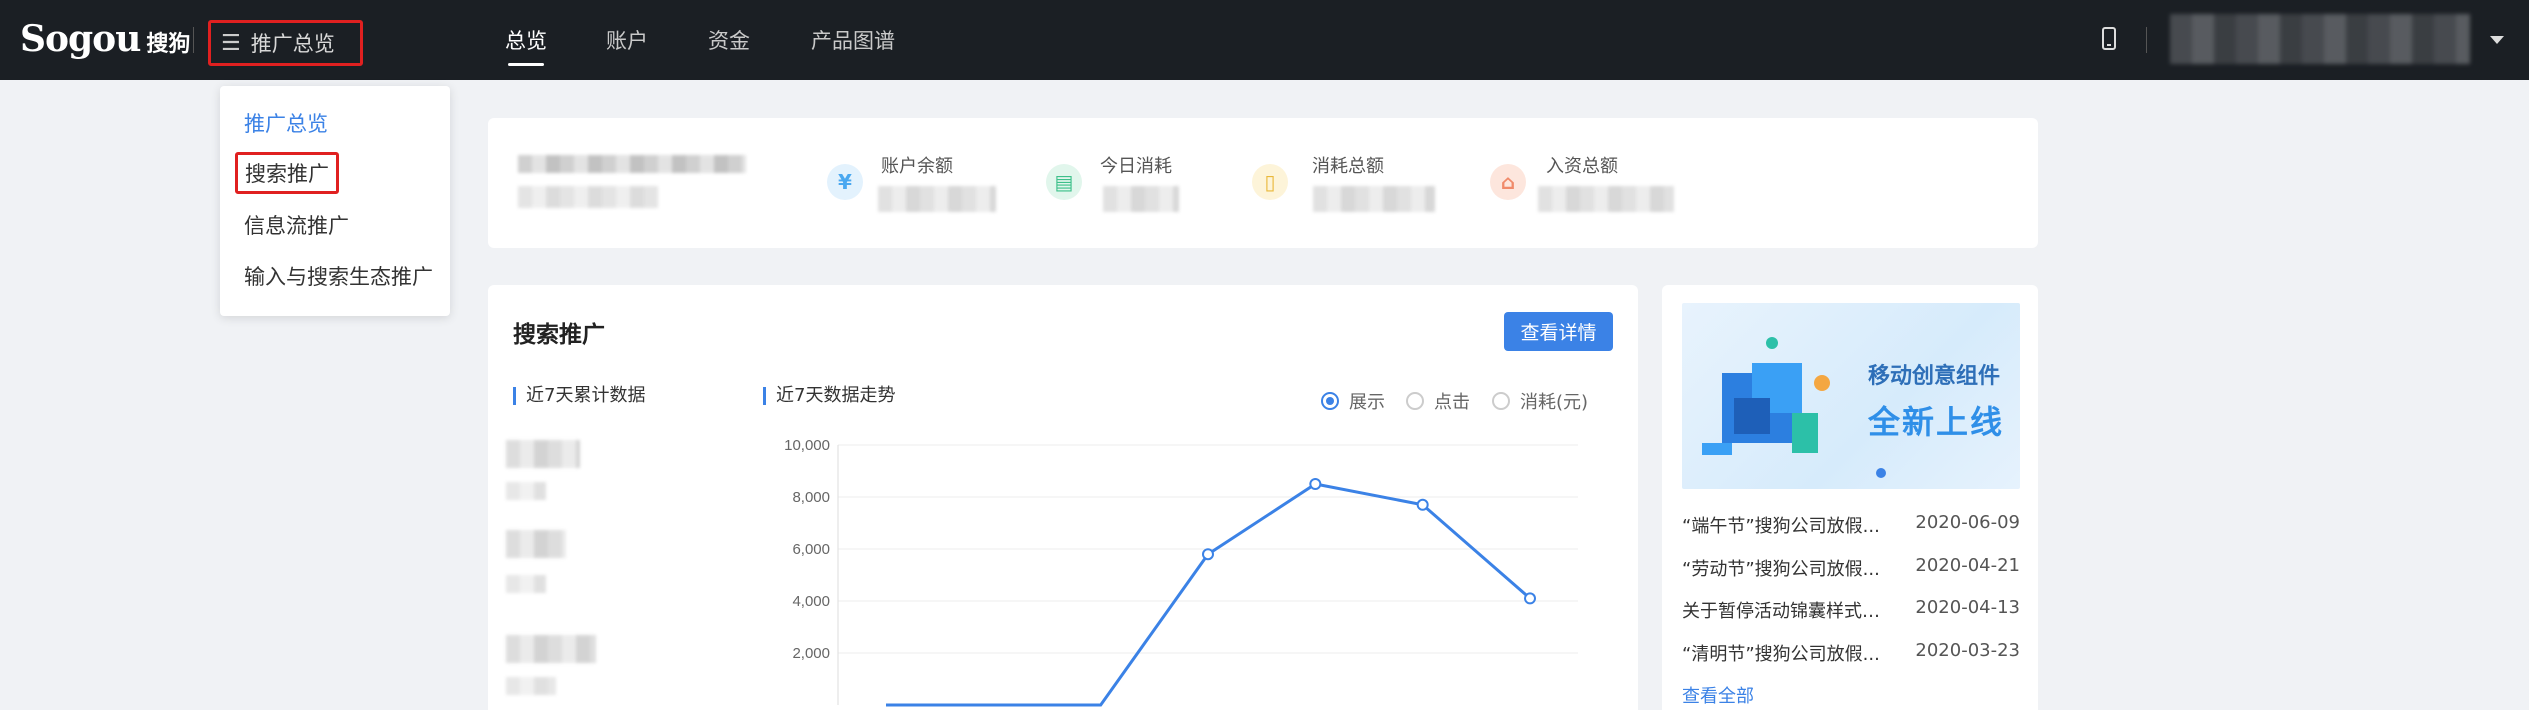  Describe the element at coordinates (845, 182) in the screenshot. I see `yen-icon: ¥` at that location.